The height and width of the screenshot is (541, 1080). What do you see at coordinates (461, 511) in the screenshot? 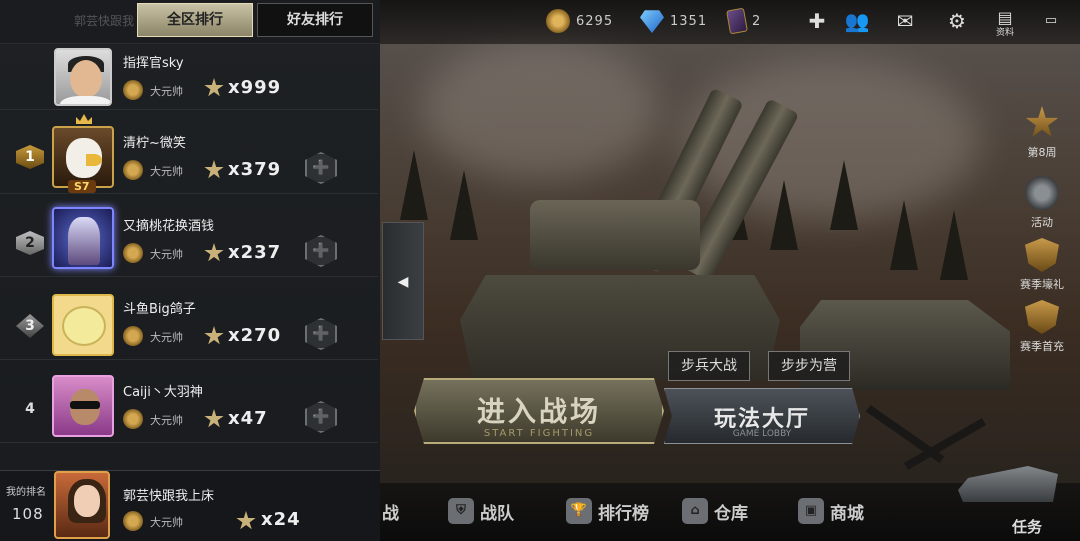
I see `team-icon: ⛨` at bounding box center [461, 511].